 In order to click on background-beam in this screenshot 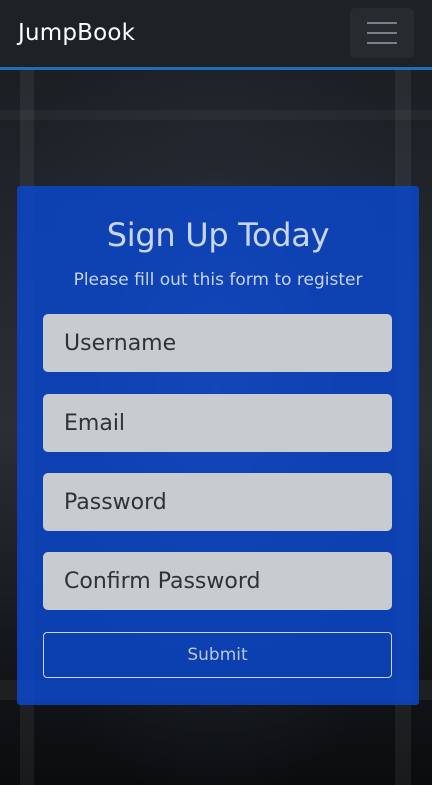, I will do `click(216, 115)`.